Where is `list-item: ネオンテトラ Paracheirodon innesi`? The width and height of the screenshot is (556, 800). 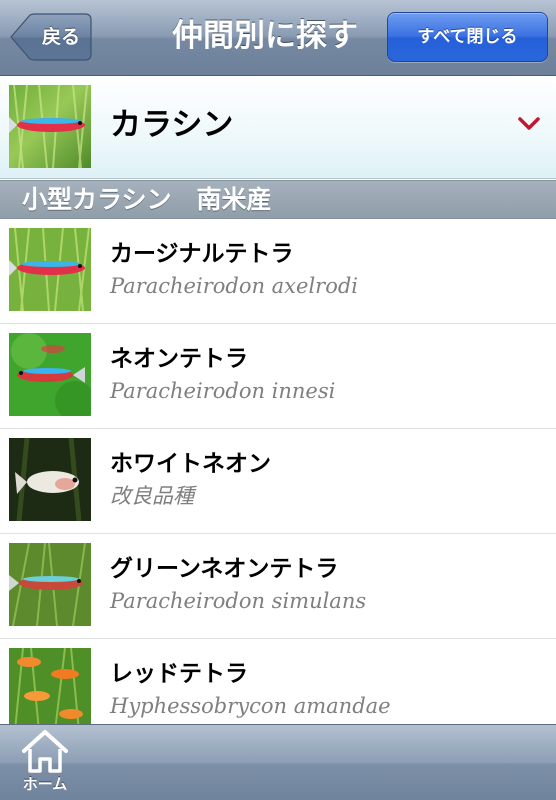 list-item: ネオンテトラ Paracheirodon innesi is located at coordinates (278, 376).